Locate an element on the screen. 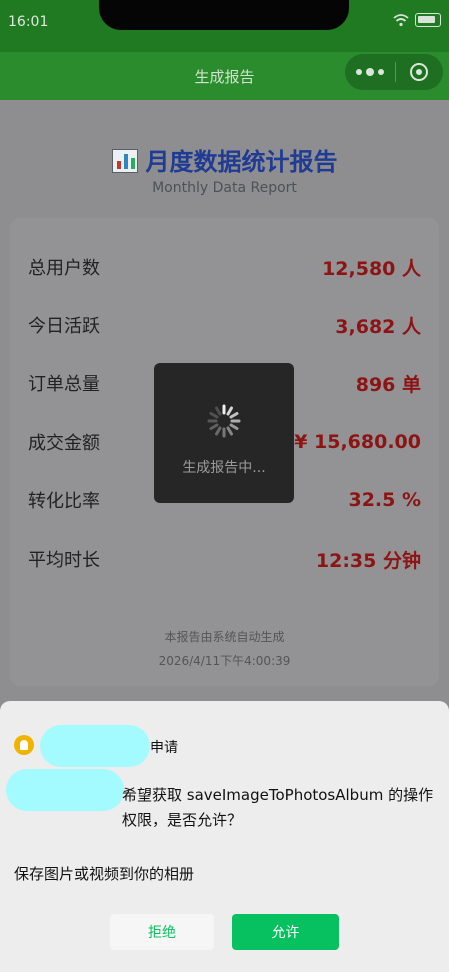  stat-value: 12:35 分钟 is located at coordinates (368, 560).